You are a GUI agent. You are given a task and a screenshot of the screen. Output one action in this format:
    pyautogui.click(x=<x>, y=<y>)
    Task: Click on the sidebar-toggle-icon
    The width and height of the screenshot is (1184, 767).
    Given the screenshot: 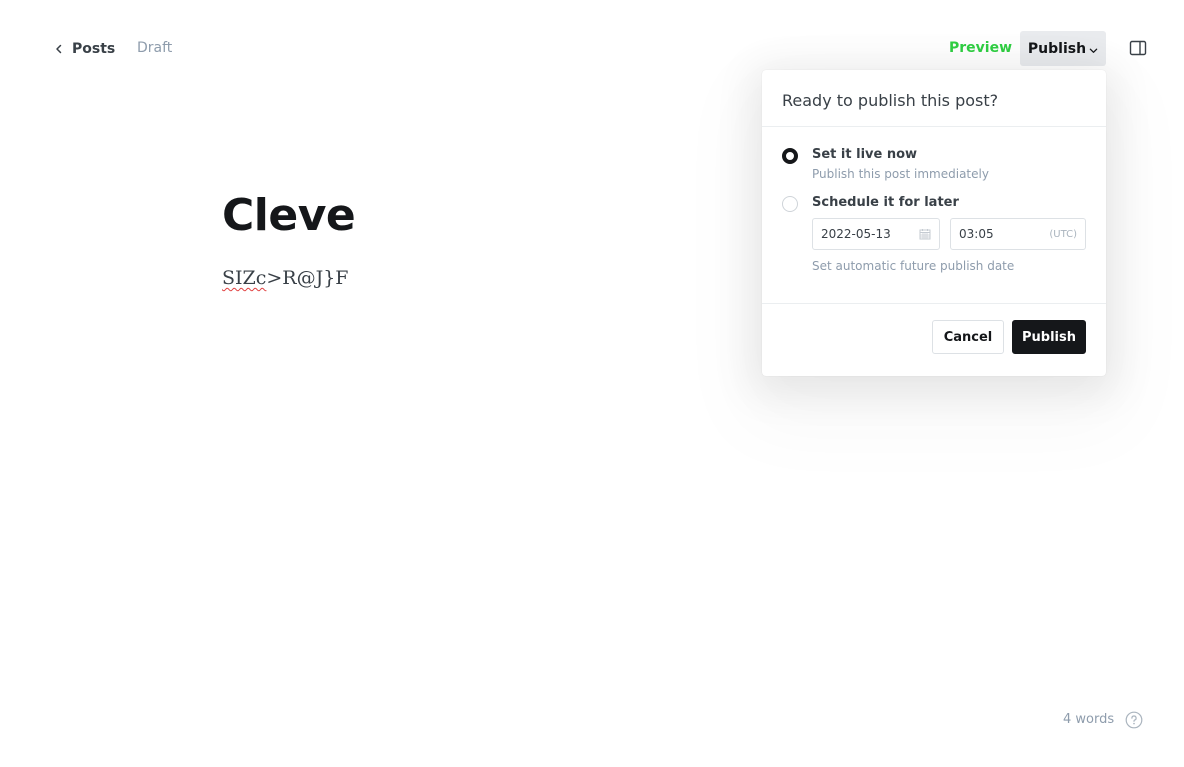 What is the action you would take?
    pyautogui.click(x=1138, y=48)
    